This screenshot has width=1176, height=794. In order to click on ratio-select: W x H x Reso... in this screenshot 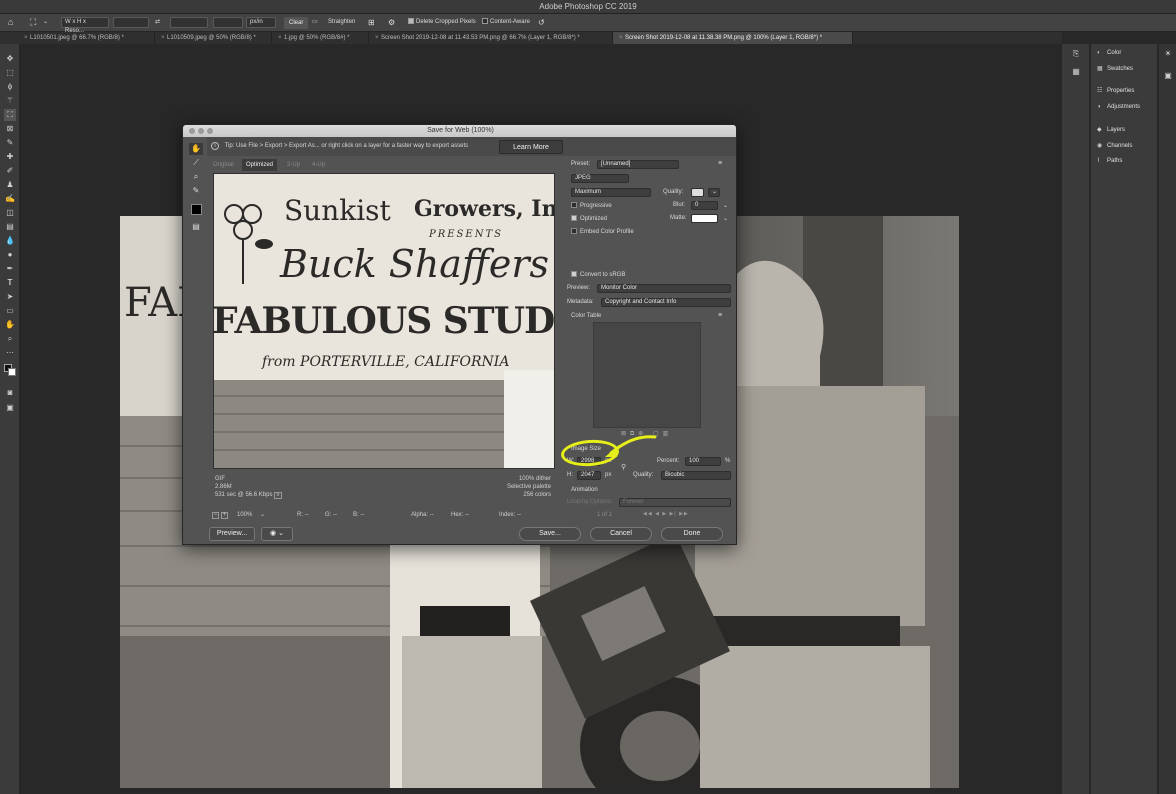, I will do `click(85, 25)`.